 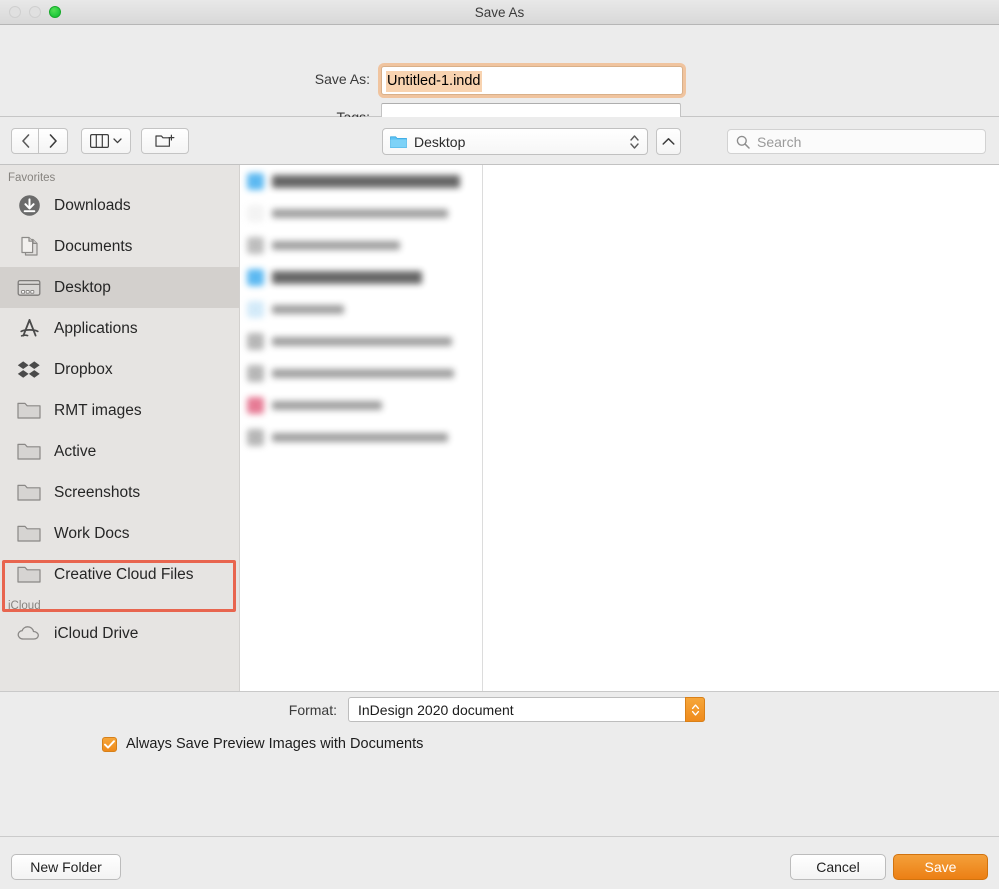 I want to click on filename-input: Untitled-1.indd, so click(x=532, y=80).